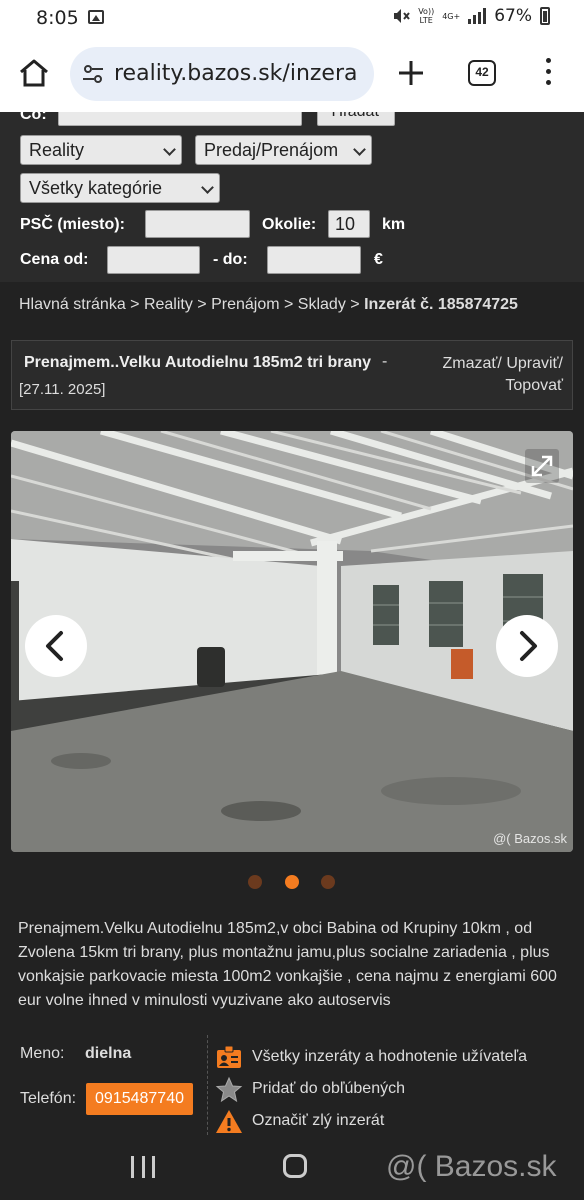 This screenshot has height=1200, width=584. I want to click on previous-photo-button, so click(56, 646).